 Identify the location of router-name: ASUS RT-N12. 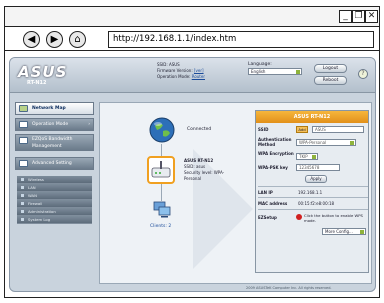
(199, 160).